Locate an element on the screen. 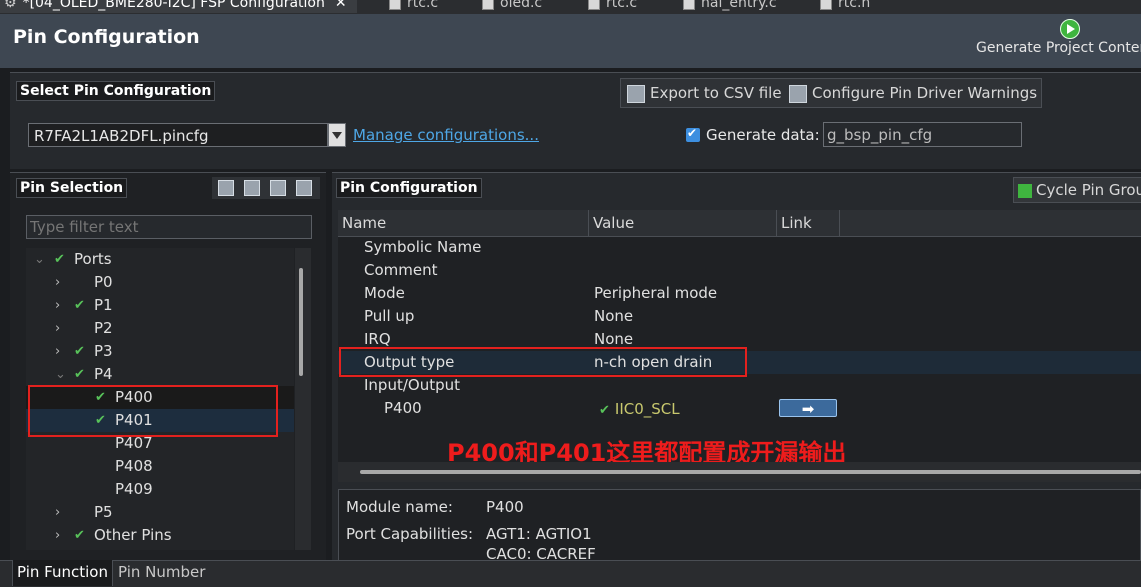 Image resolution: width=1141 pixels, height=587 pixels. tab-pin-number: Pin Number is located at coordinates (161, 573).